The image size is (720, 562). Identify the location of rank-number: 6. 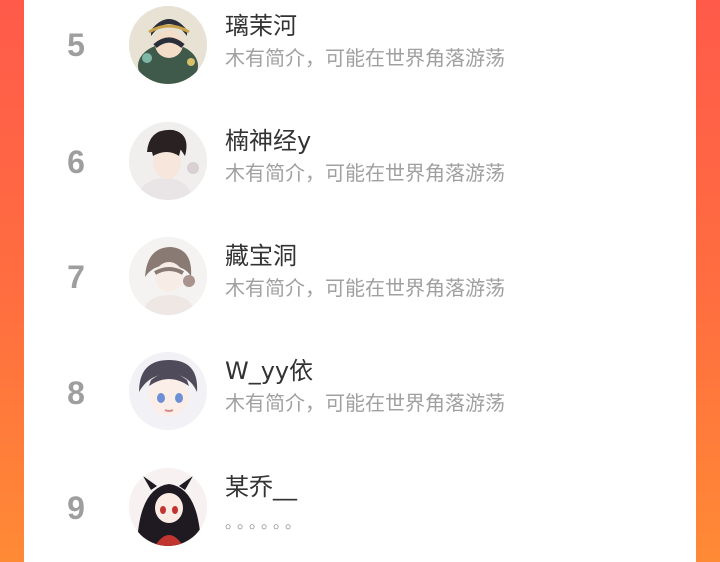
(76, 162).